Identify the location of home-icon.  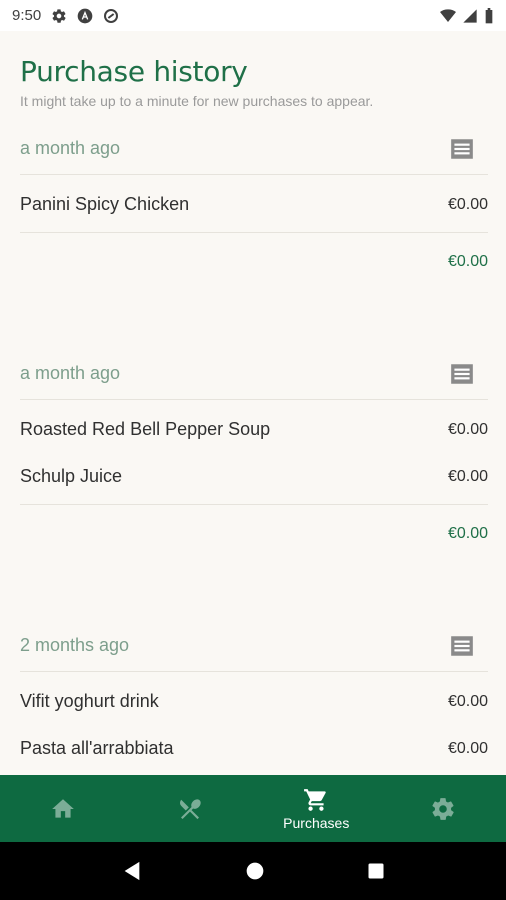
(63, 808).